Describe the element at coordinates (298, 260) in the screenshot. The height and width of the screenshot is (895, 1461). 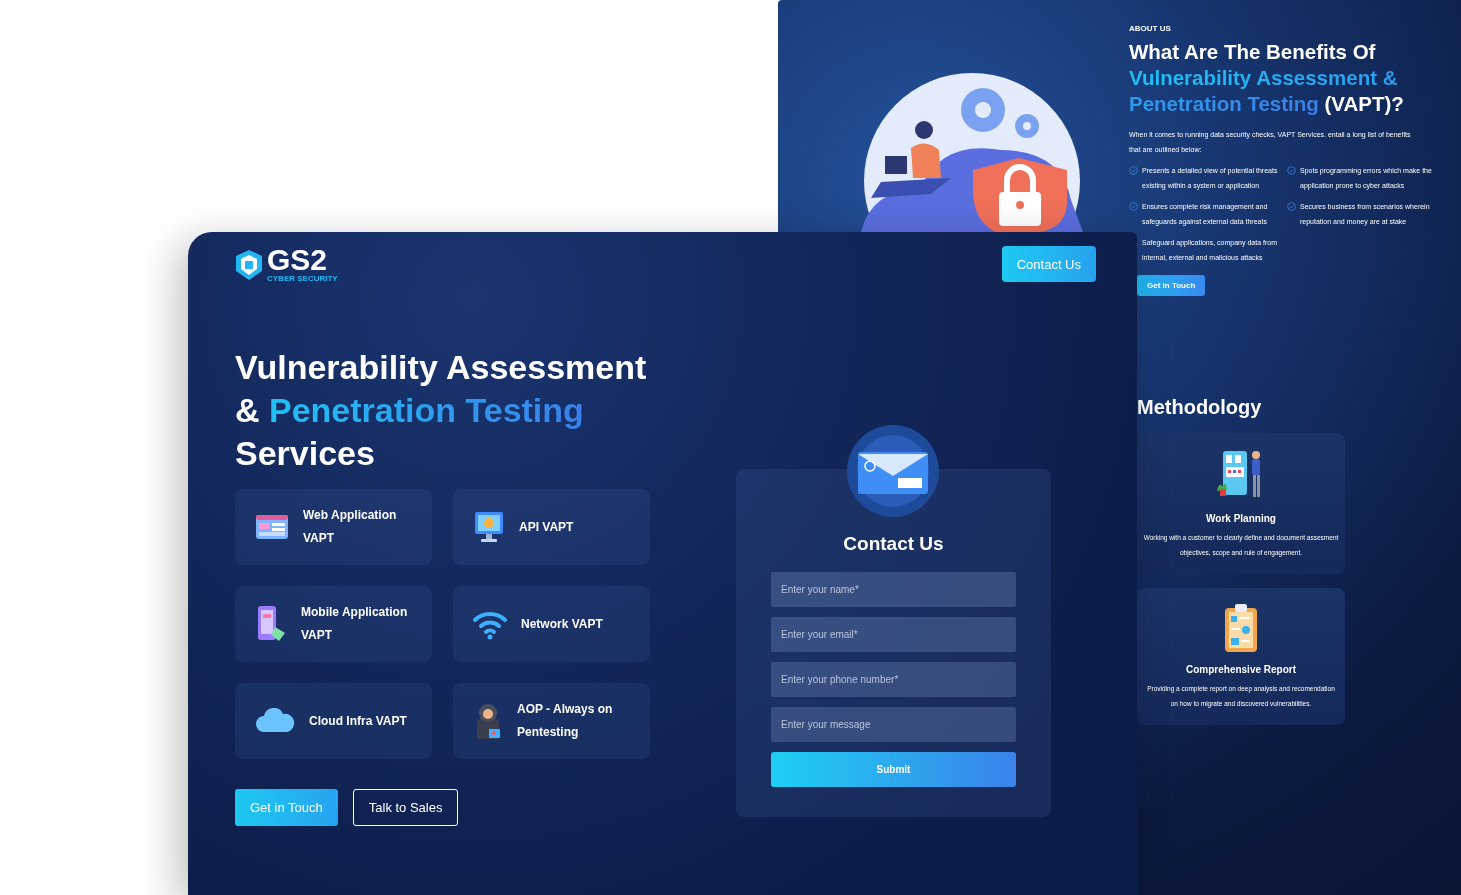
I see `logo-wordmark: GS2` at that location.